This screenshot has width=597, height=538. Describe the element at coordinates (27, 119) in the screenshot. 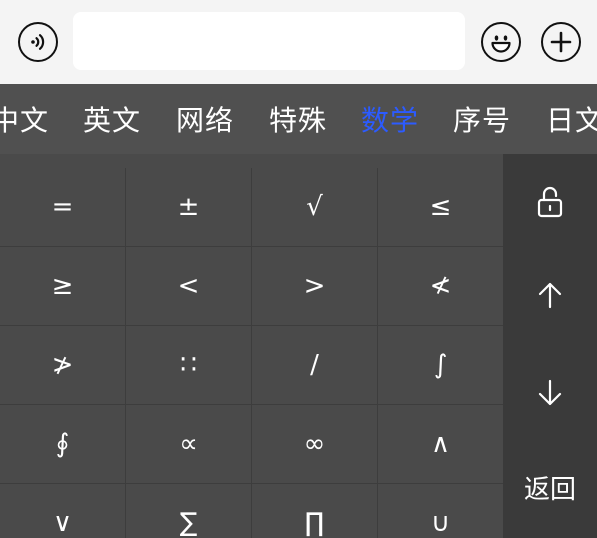

I see `tab-chinese: 中文` at that location.